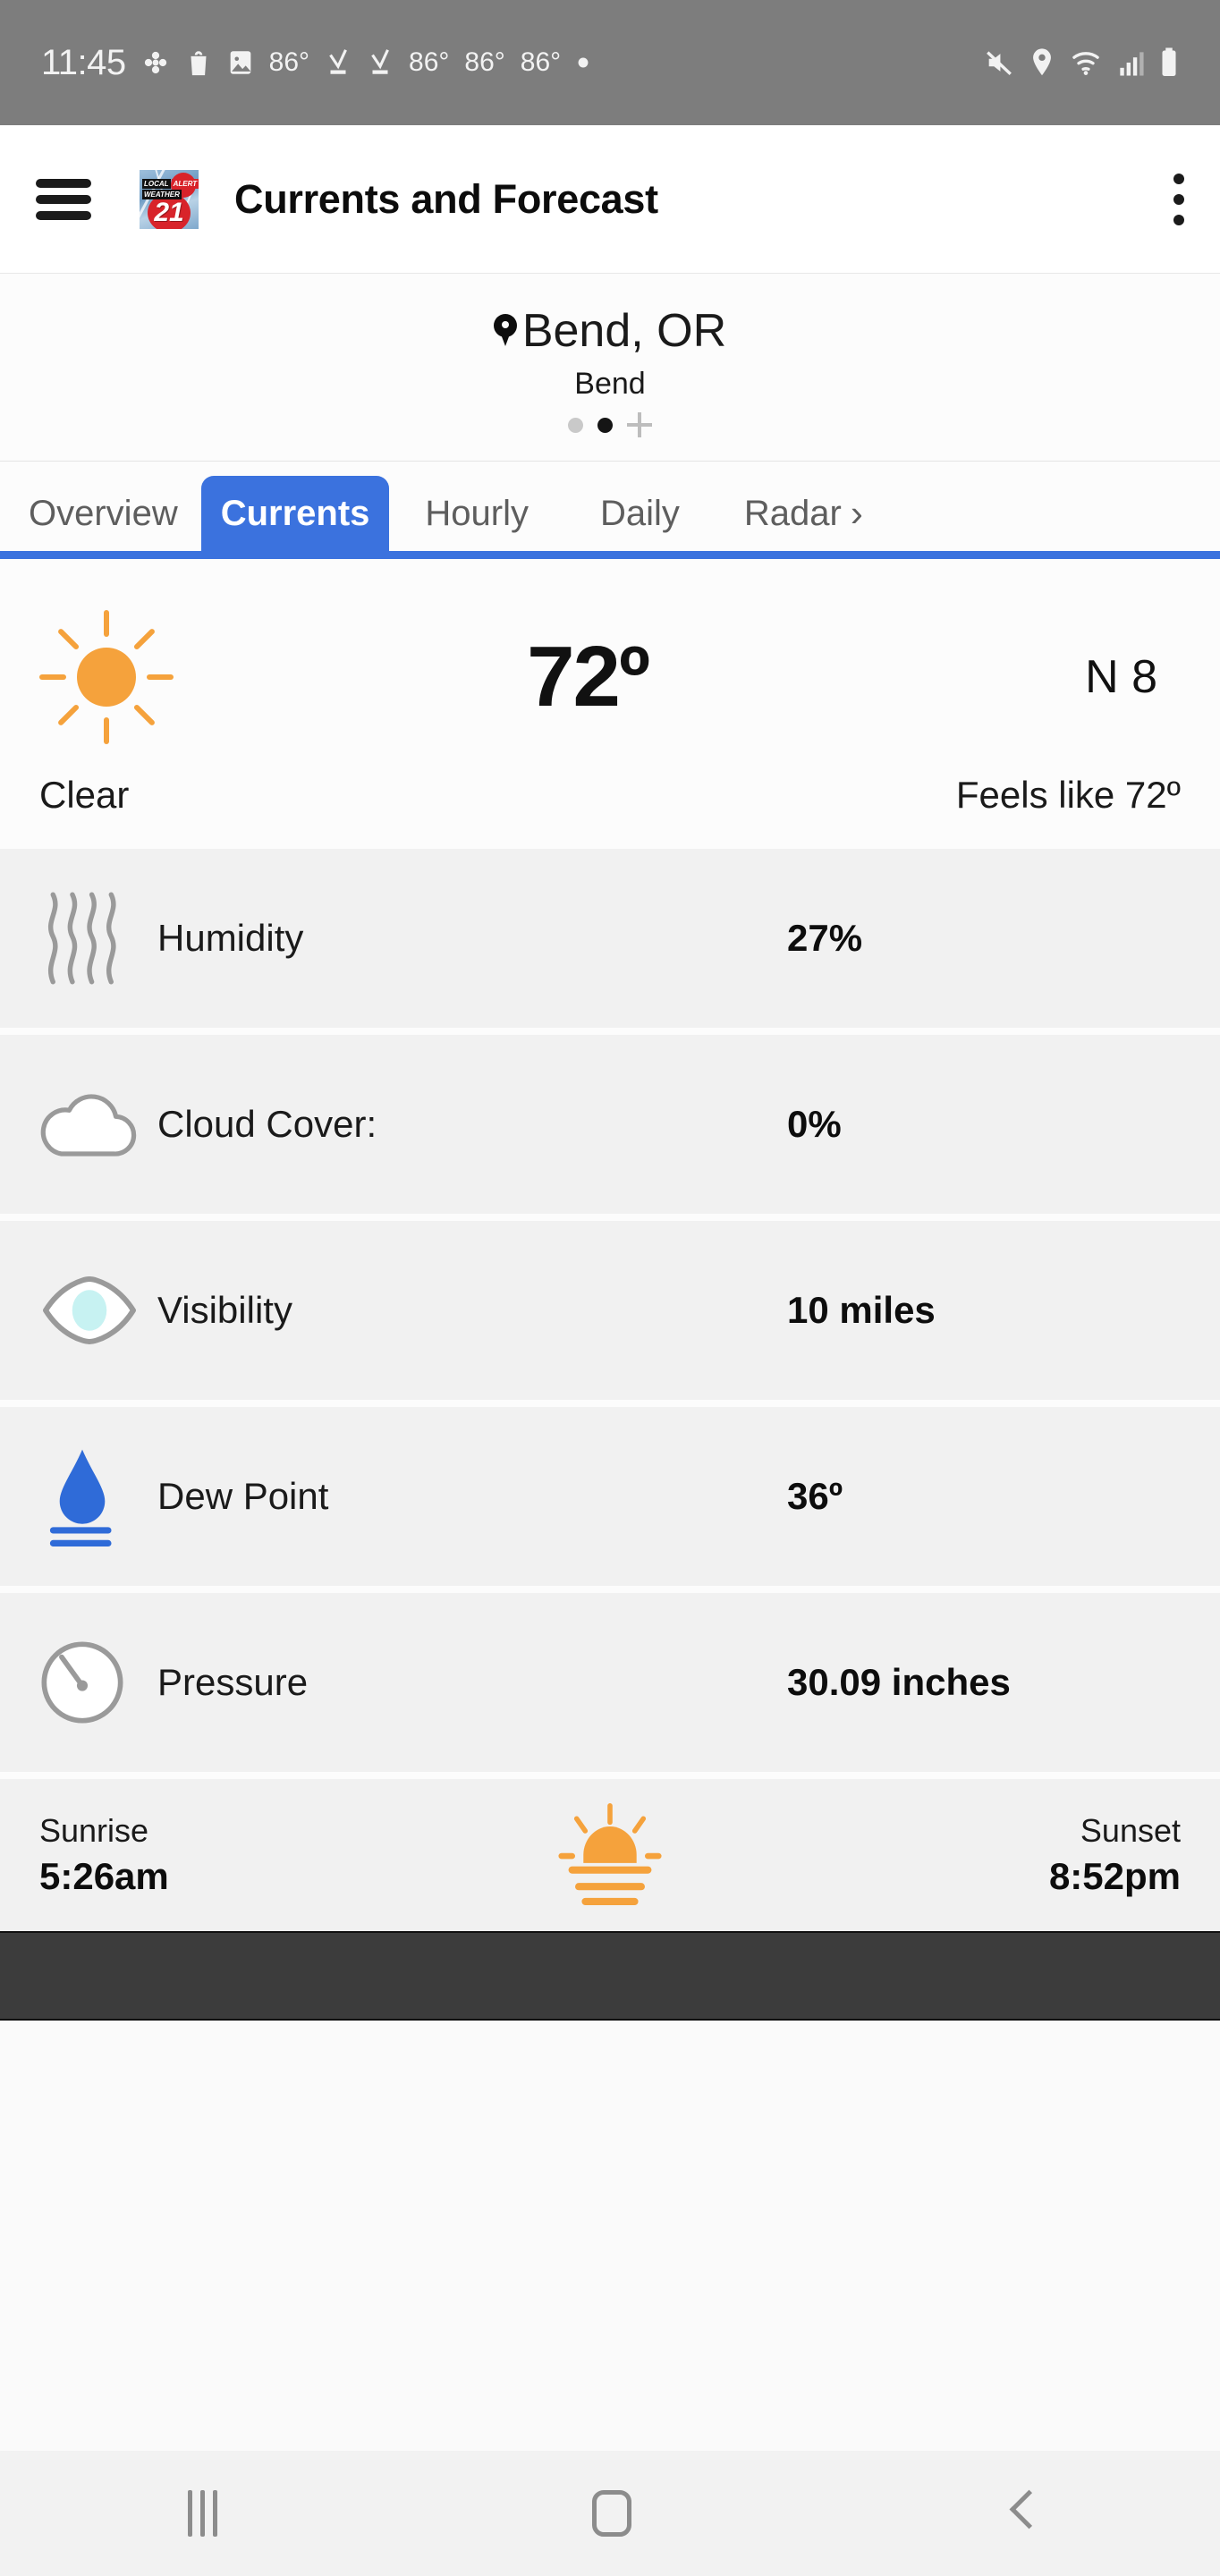 The image size is (1220, 2576). I want to click on sunrise-value: 5:26am, so click(104, 1876).